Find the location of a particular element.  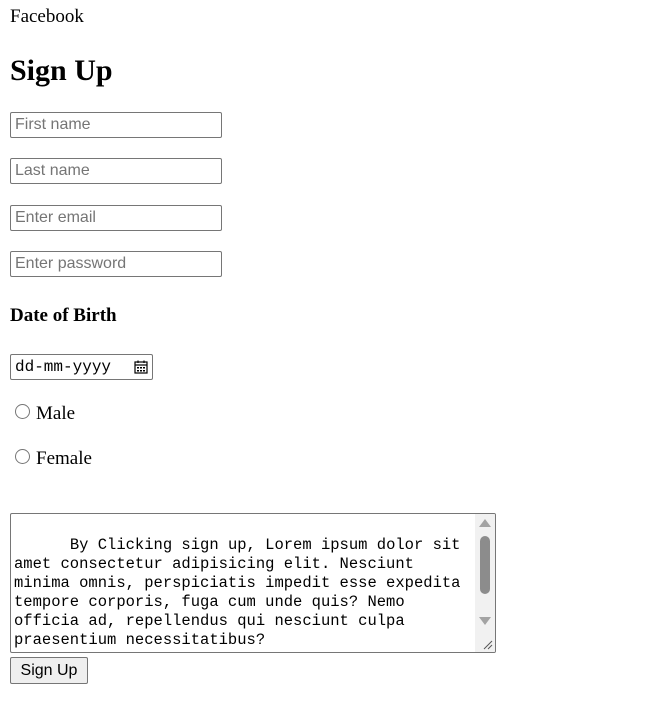

male-label: Male is located at coordinates (56, 413).